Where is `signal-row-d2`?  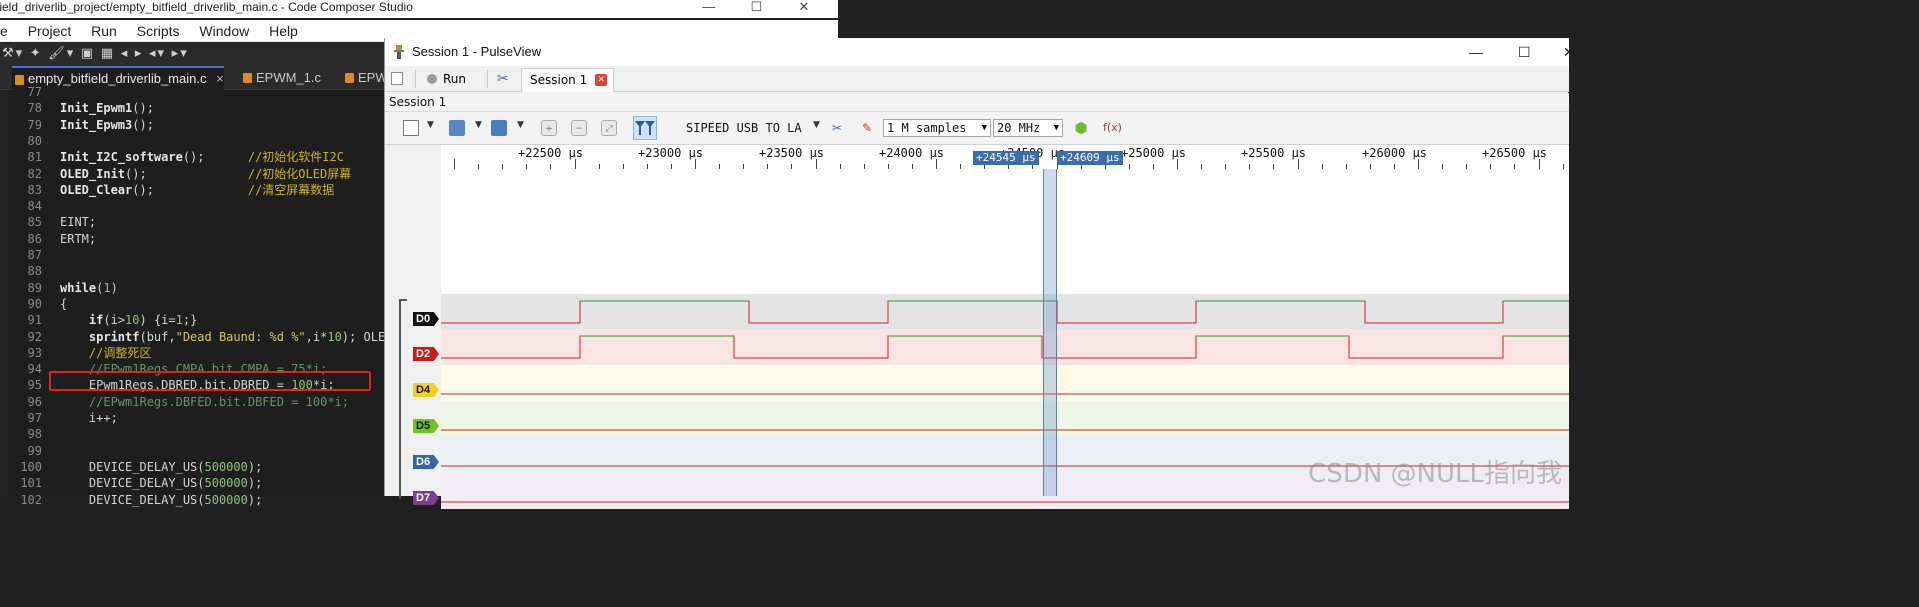
signal-row-d2 is located at coordinates (1005, 347).